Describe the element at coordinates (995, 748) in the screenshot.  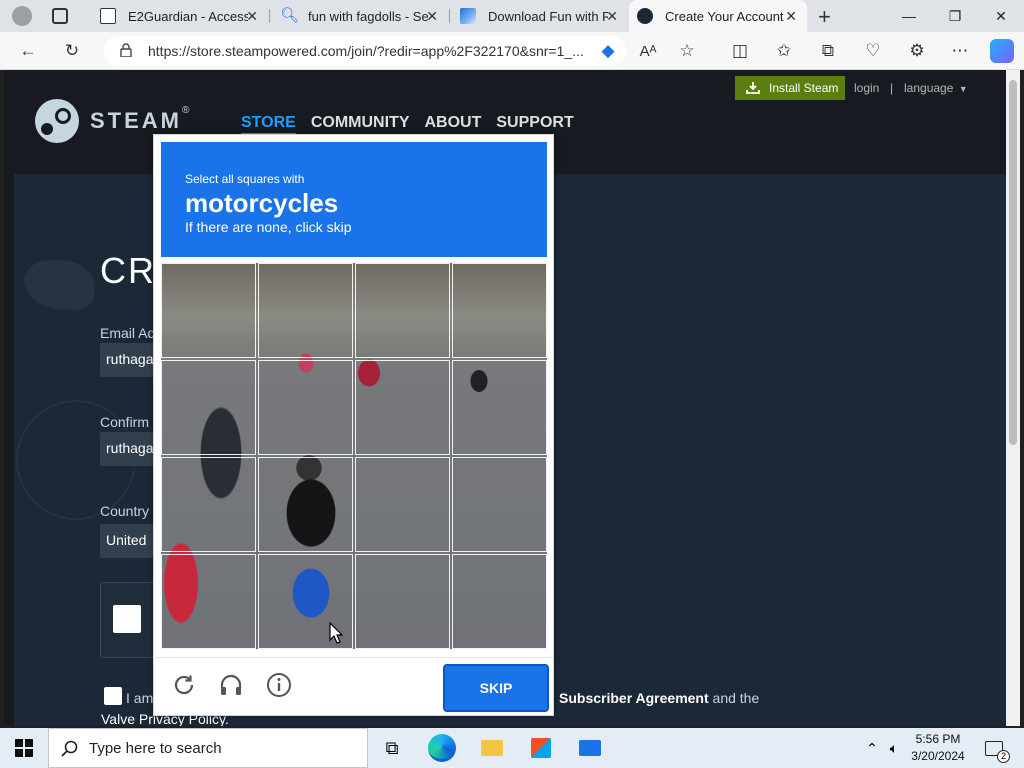
I see `notifications-icon: 2` at that location.